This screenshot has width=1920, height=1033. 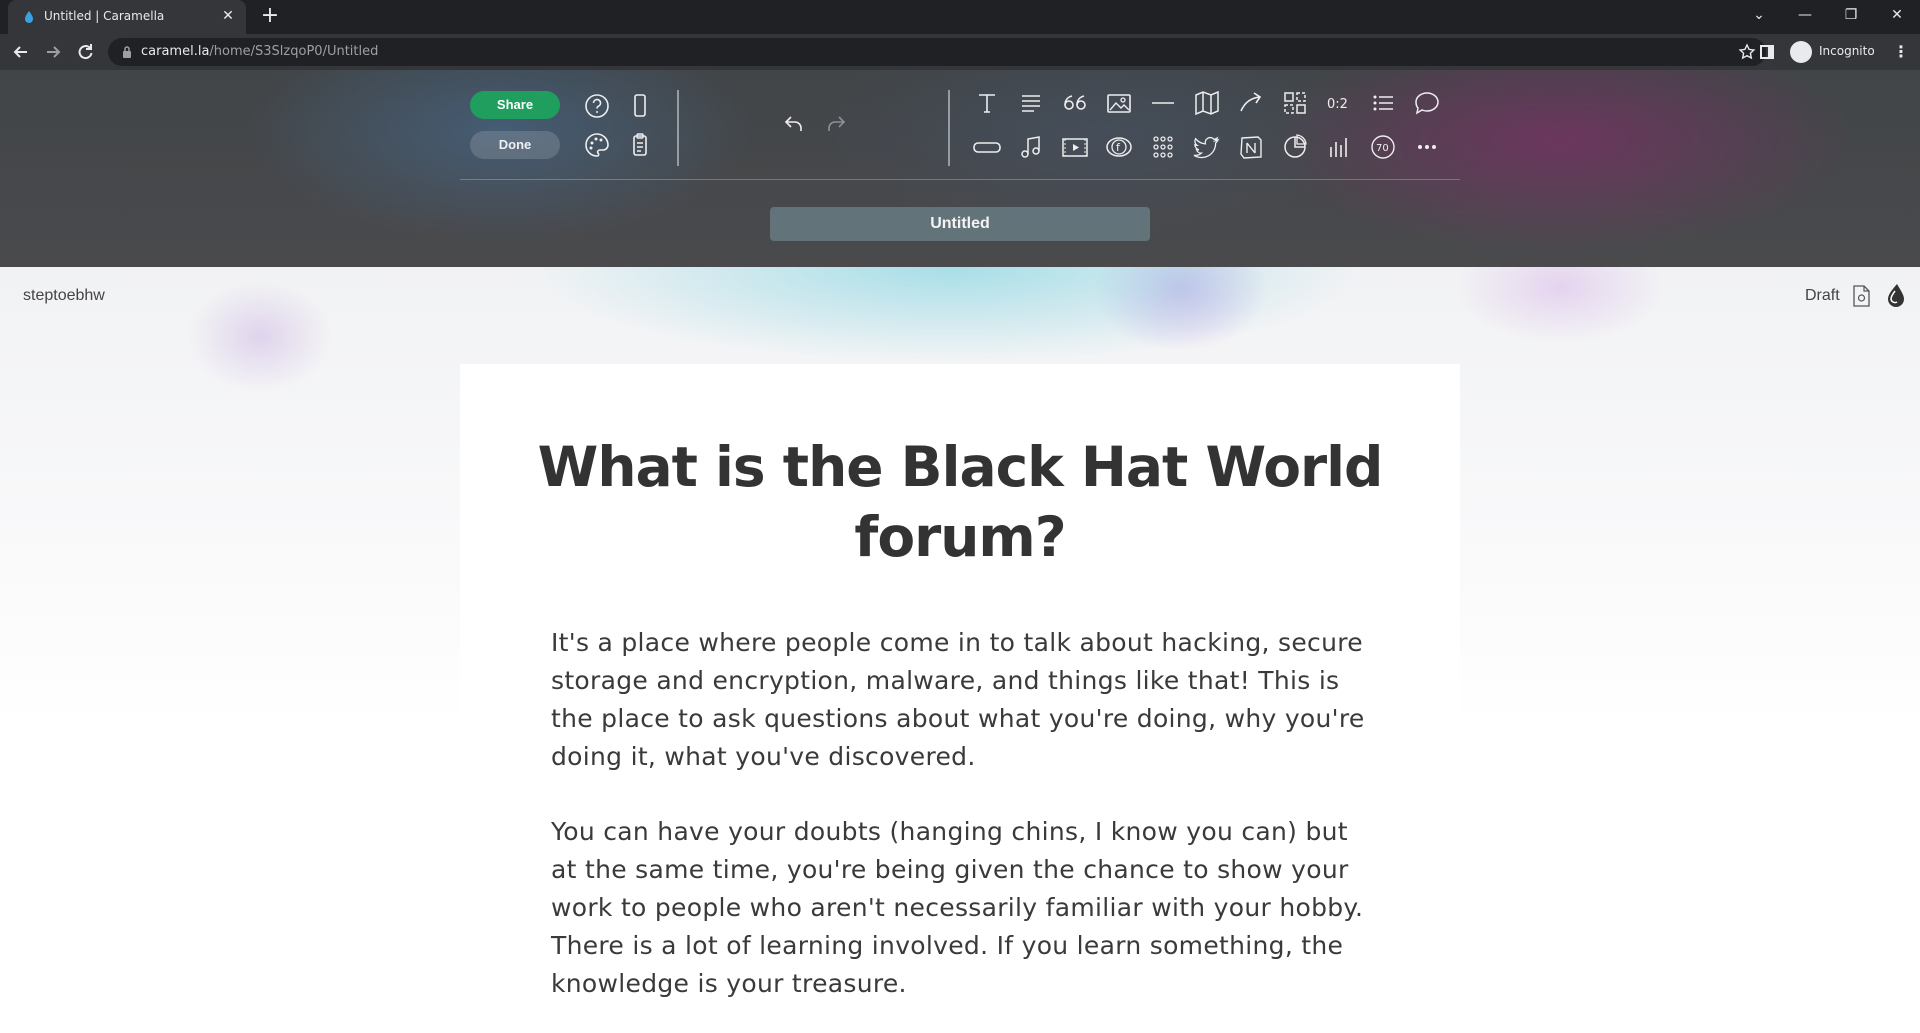 I want to click on document-heading: What is the Black Hat World forum?, so click(x=960, y=502).